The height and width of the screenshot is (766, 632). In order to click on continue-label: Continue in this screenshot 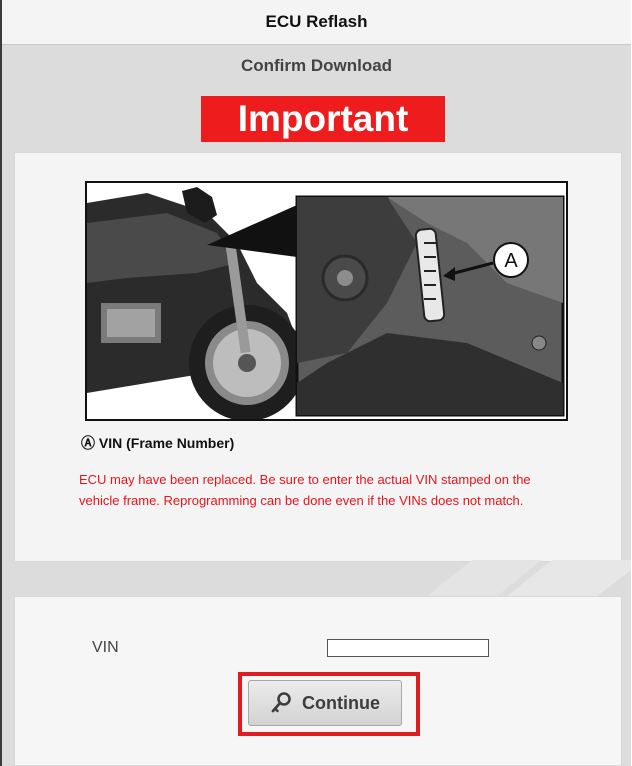, I will do `click(341, 702)`.